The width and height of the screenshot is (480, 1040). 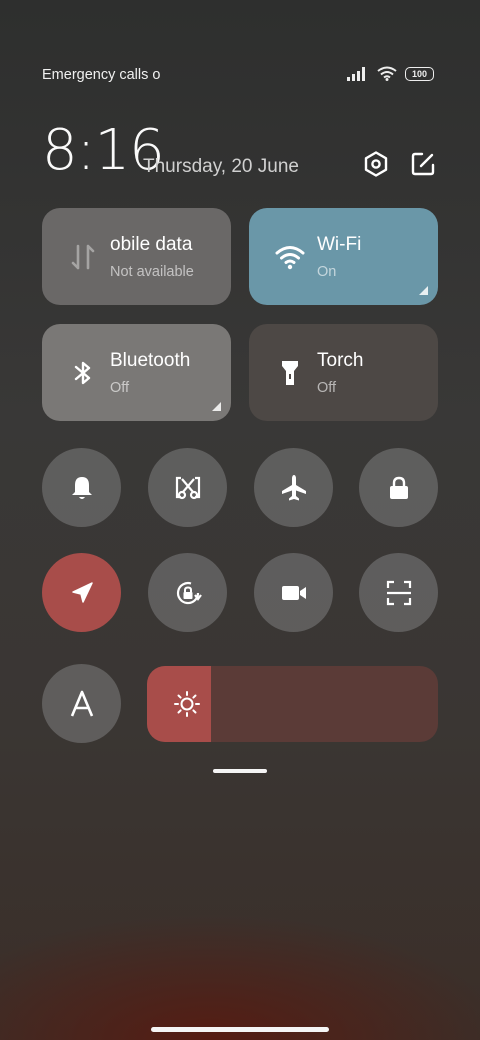 I want to click on mobile-data-label: obile data, so click(x=151, y=244).